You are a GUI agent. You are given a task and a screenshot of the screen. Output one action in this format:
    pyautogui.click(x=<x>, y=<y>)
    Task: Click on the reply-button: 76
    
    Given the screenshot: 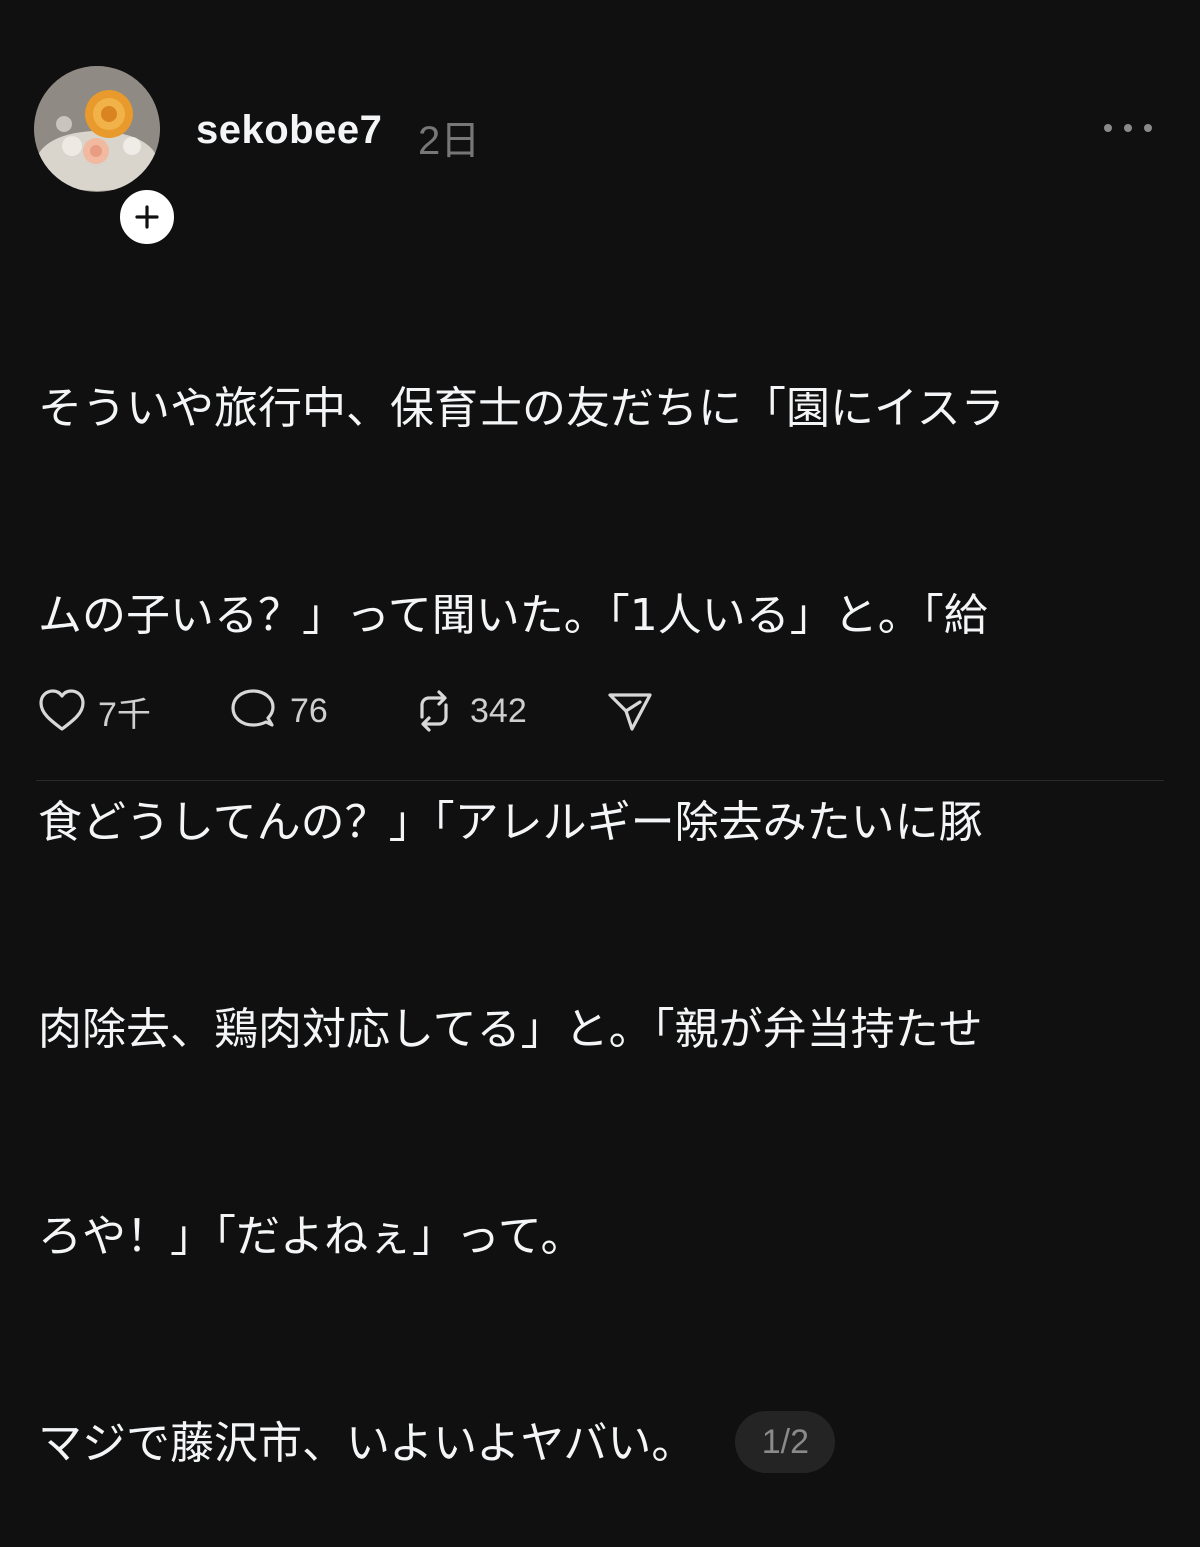 What is the action you would take?
    pyautogui.click(x=318, y=711)
    